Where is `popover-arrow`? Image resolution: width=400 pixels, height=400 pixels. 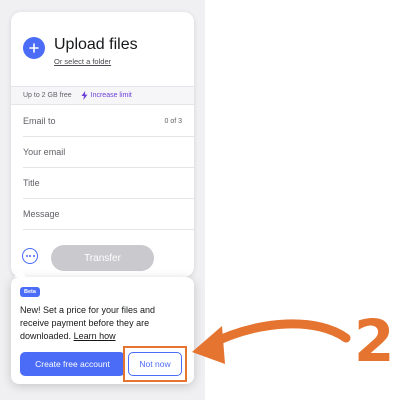
popover-arrow is located at coordinates (20, 273).